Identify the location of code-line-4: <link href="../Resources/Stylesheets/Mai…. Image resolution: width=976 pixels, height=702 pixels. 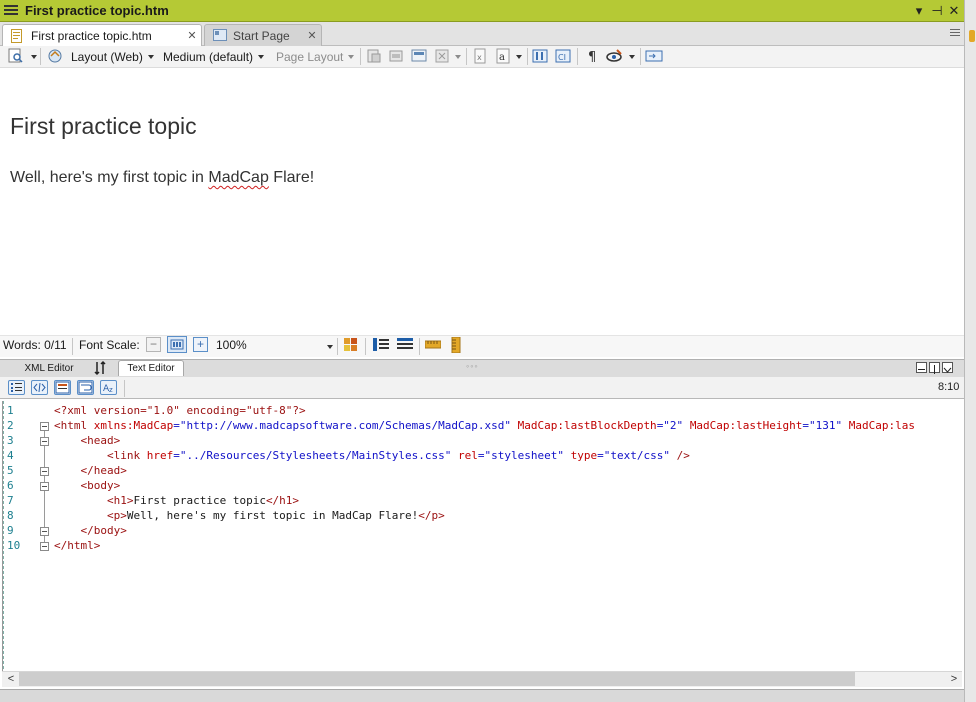
(372, 455).